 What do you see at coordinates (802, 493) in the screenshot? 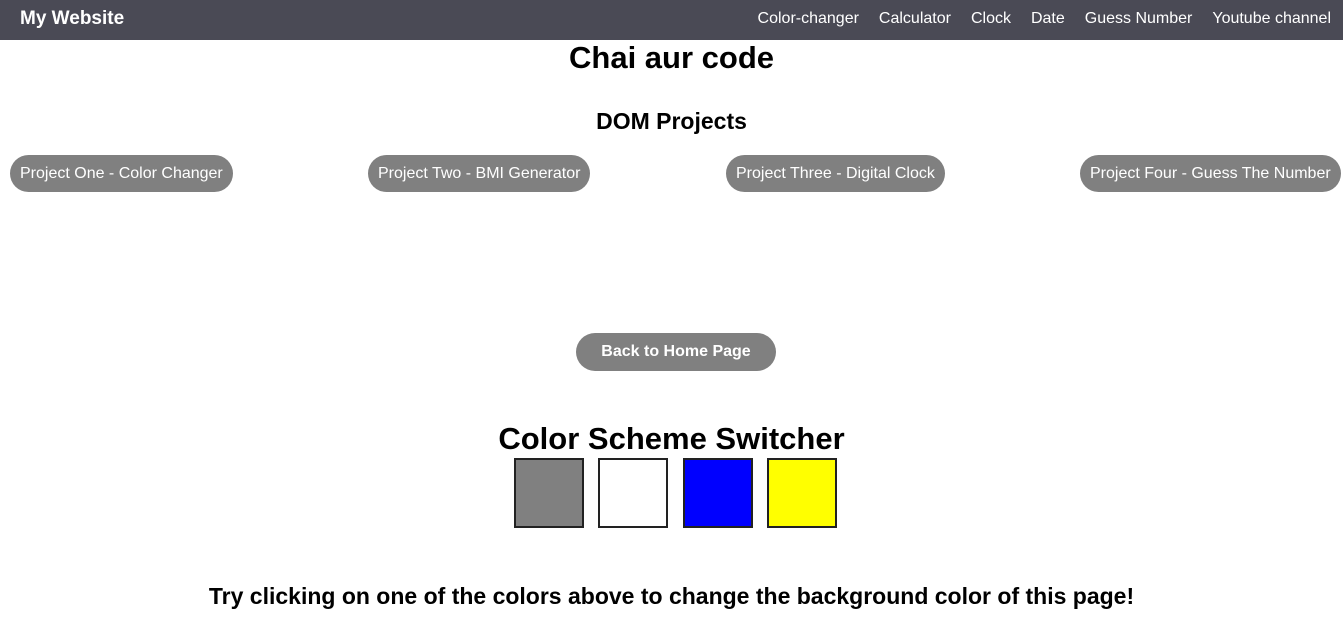
I see `swatch-yellow` at bounding box center [802, 493].